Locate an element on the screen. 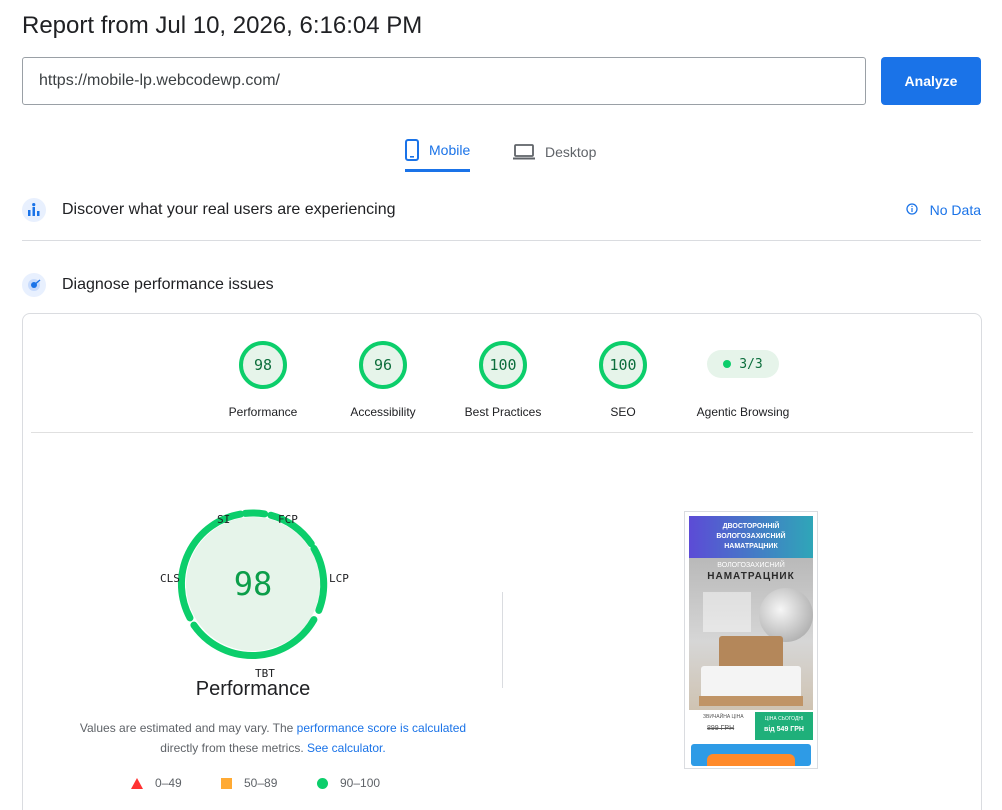 The height and width of the screenshot is (810, 1002). new-price: від 549 ГРН is located at coordinates (784, 729).